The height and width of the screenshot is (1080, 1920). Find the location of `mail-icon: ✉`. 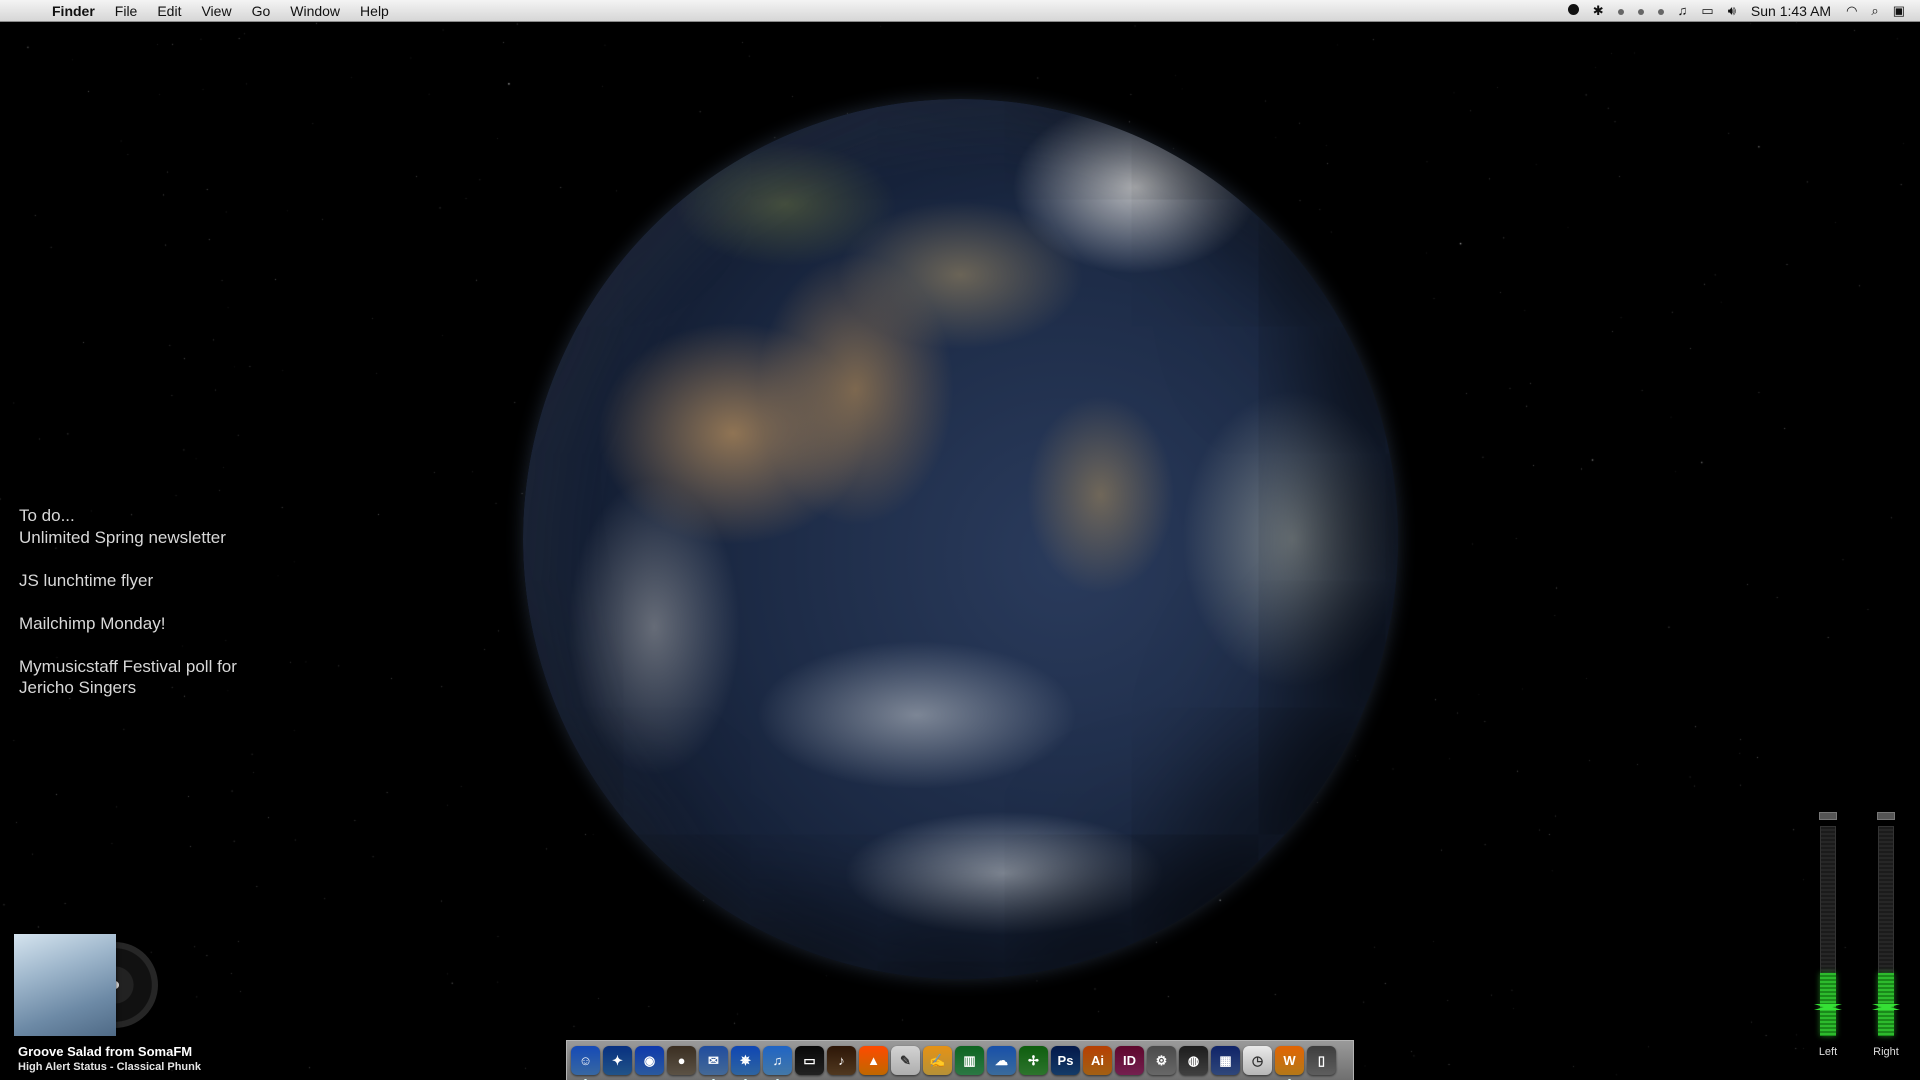

mail-icon: ✉ is located at coordinates (713, 1063).